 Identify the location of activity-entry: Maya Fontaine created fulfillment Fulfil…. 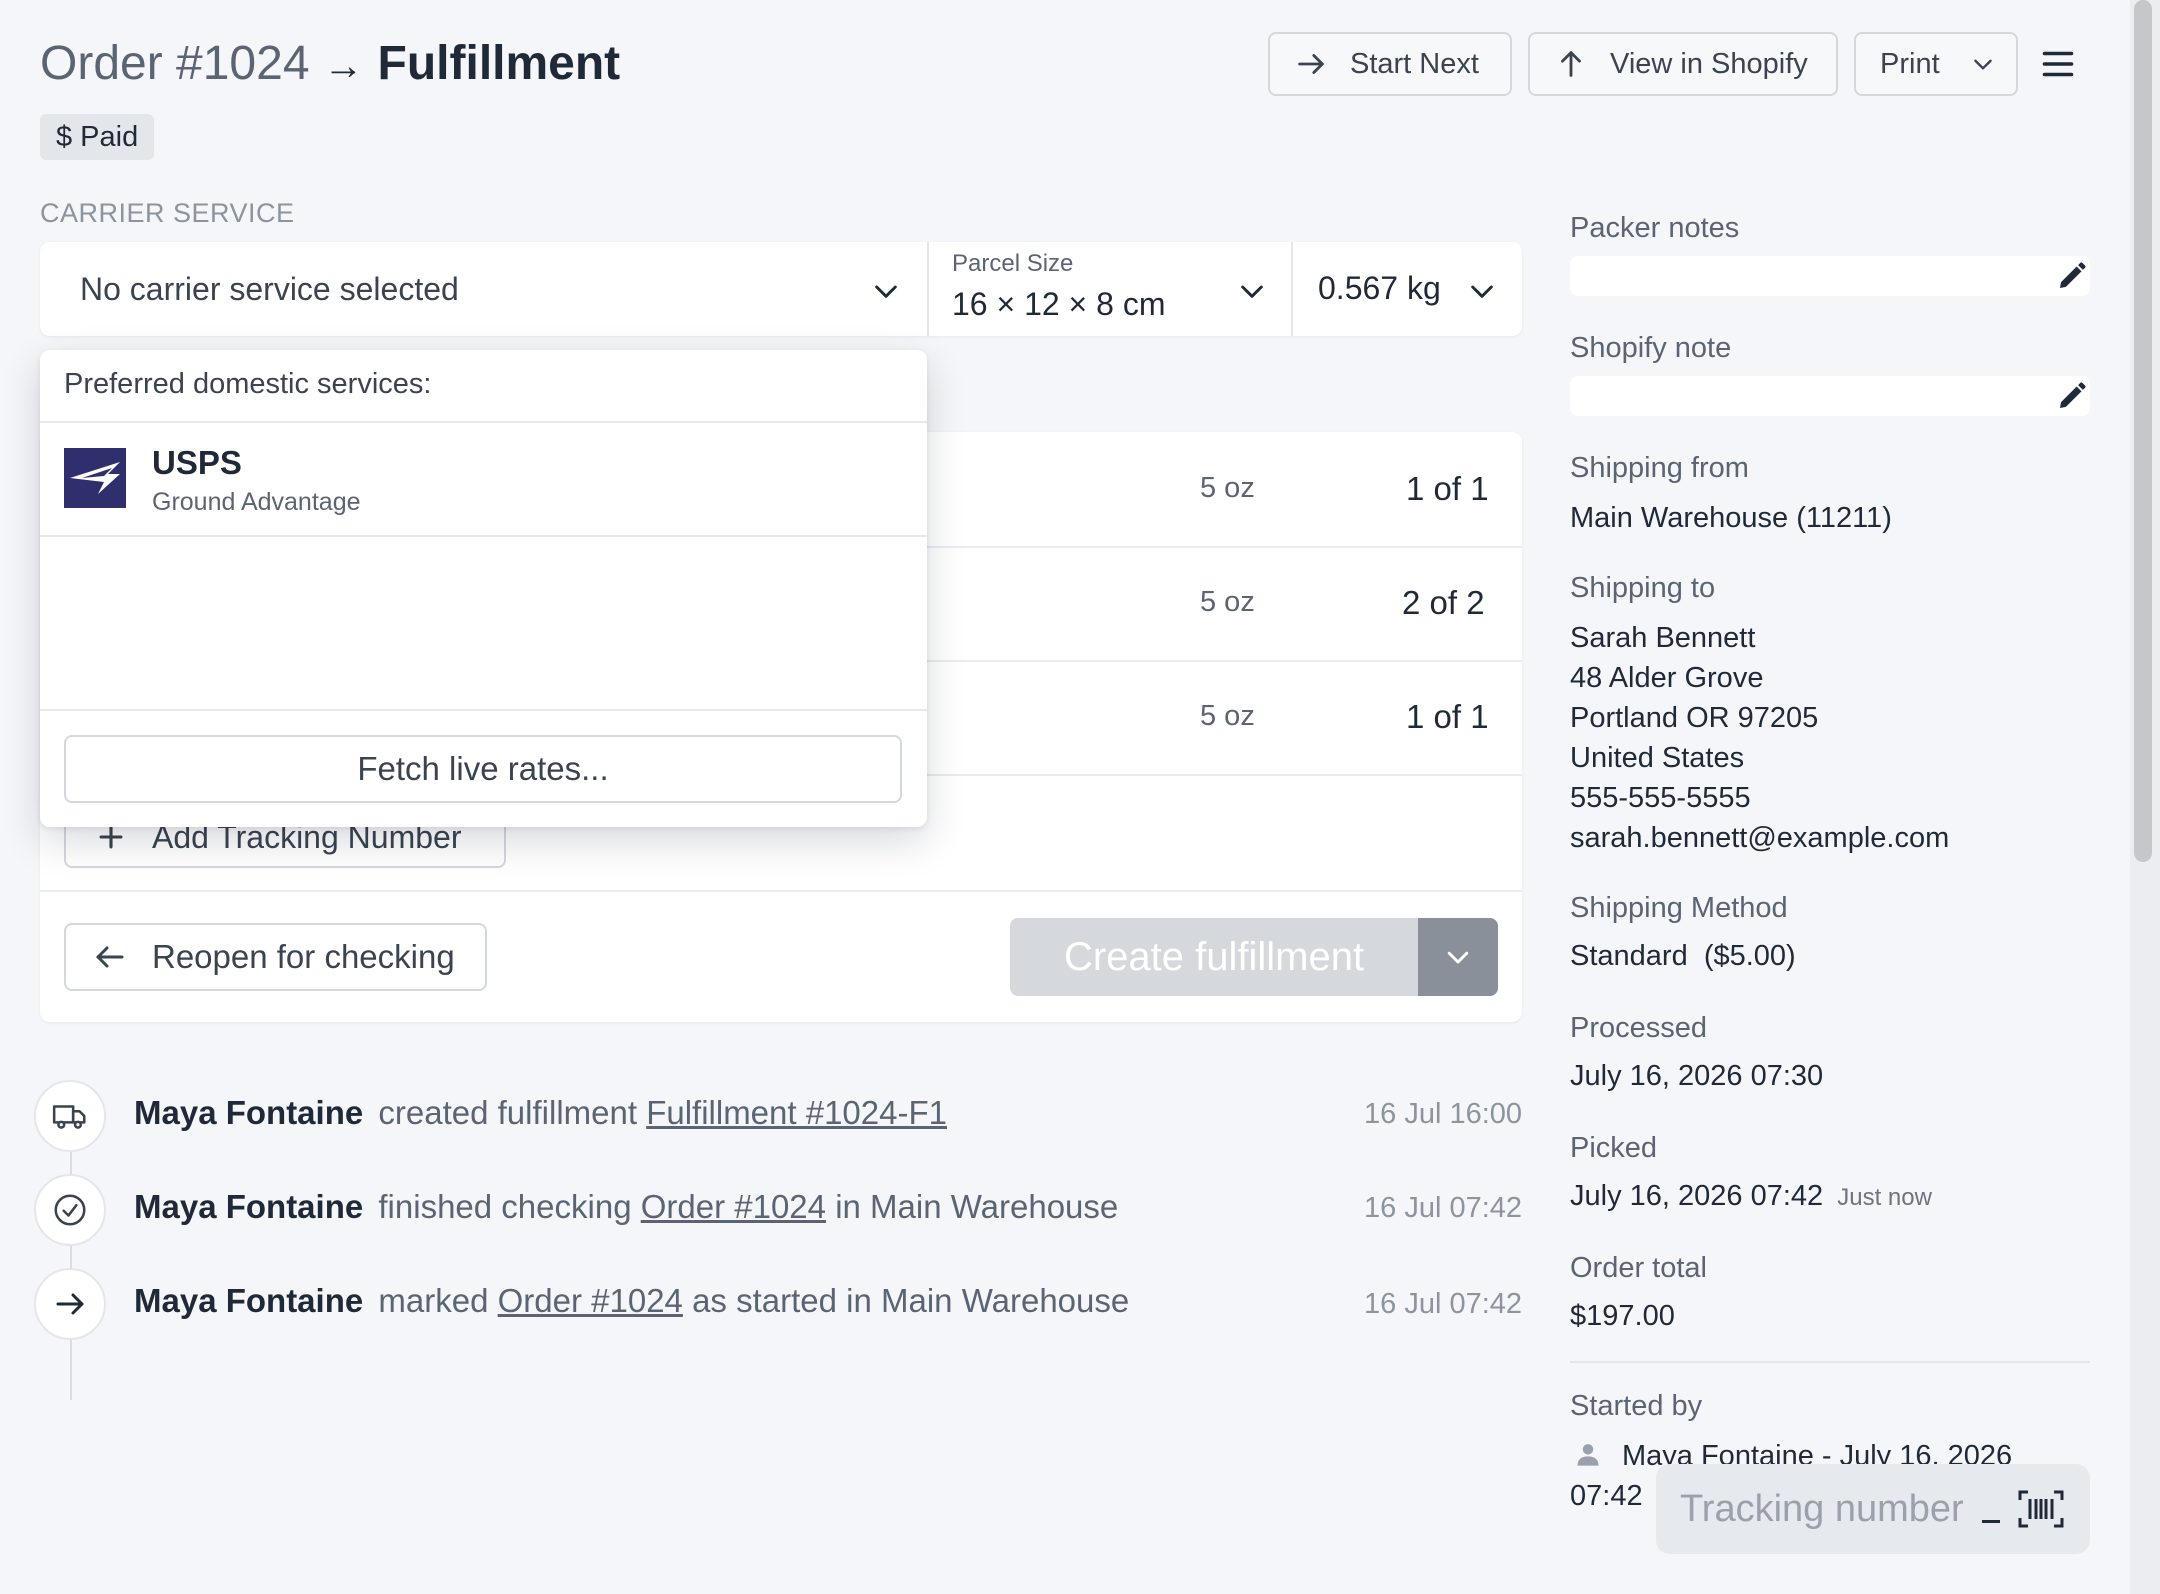
(540, 1113).